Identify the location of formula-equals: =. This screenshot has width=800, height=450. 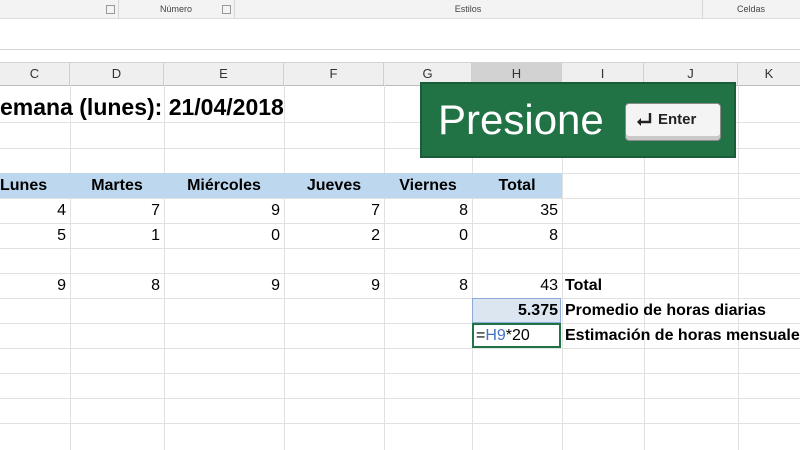
(481, 335).